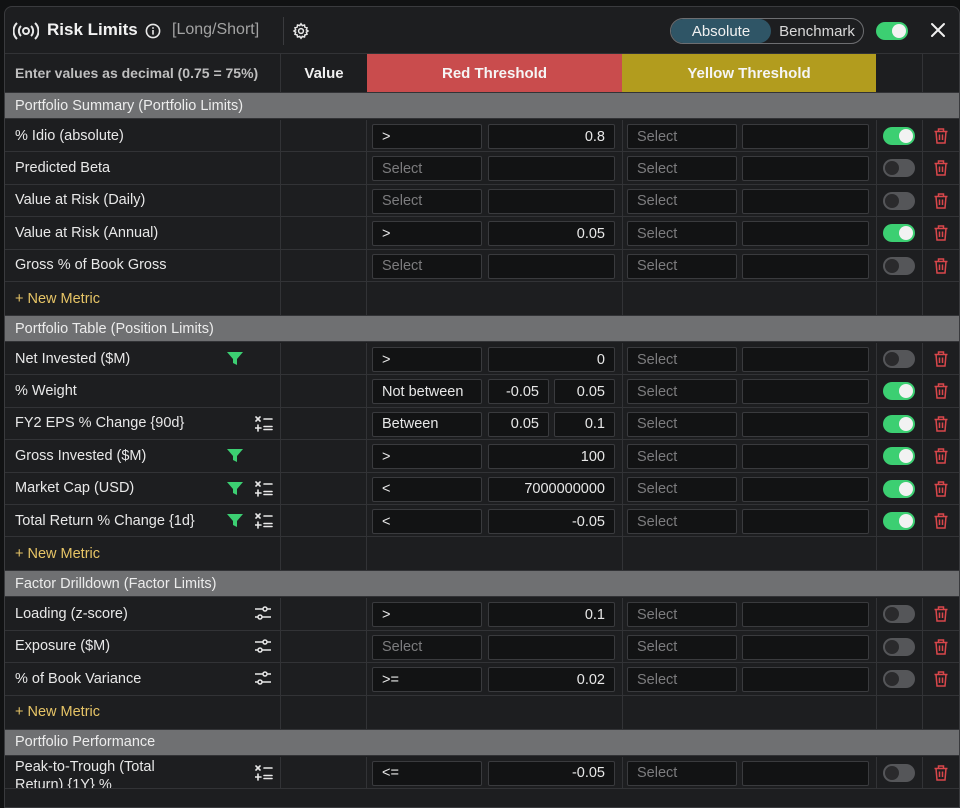 This screenshot has height=808, width=960. What do you see at coordinates (427, 680) in the screenshot?
I see `red-operator-select: >=` at bounding box center [427, 680].